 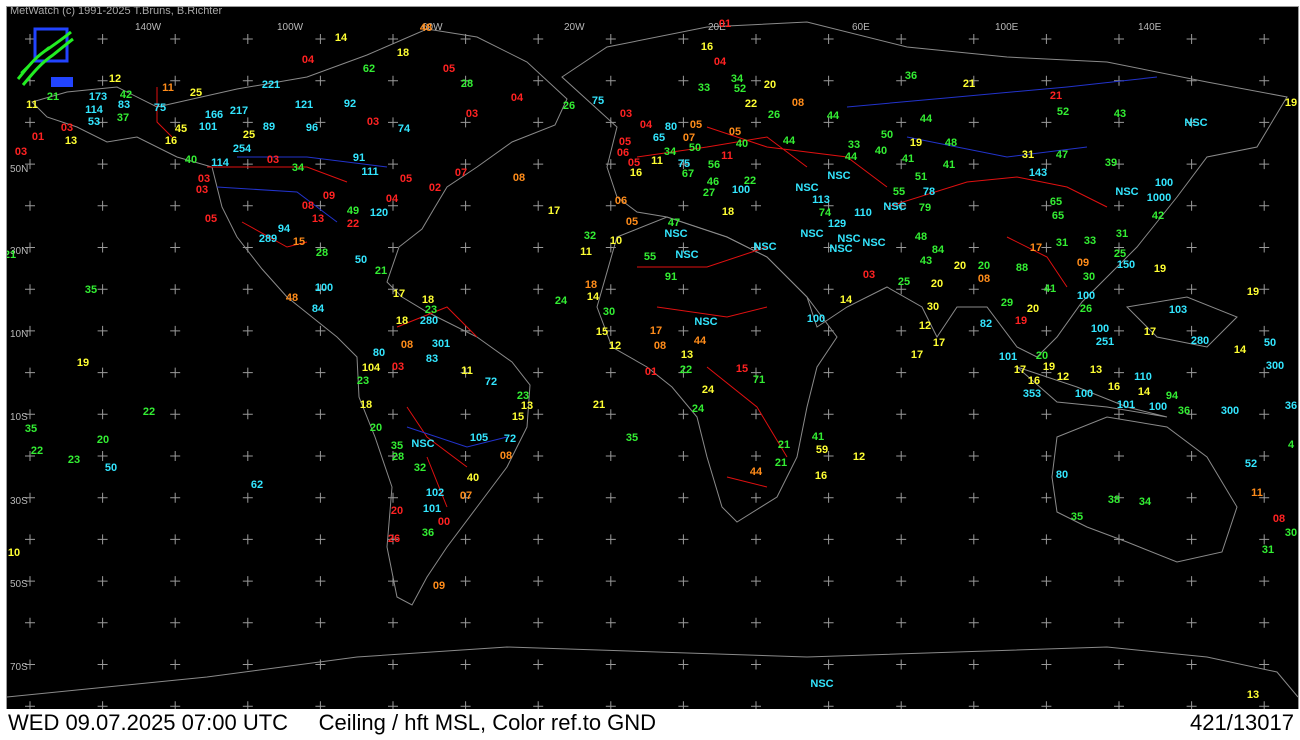 I want to click on station-value: 16, so click(x=1034, y=381).